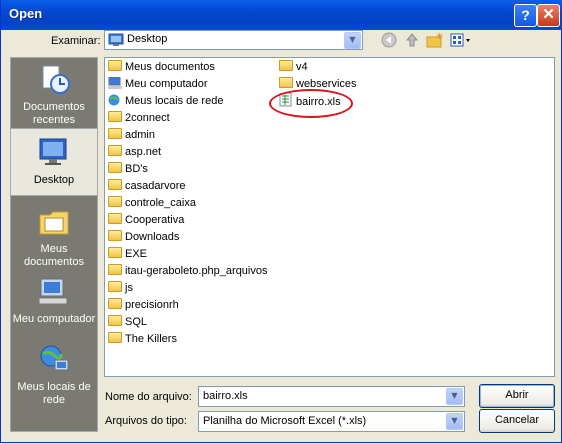 The image size is (562, 444). What do you see at coordinates (517, 421) in the screenshot?
I see `cancel-button: Cancelar` at bounding box center [517, 421].